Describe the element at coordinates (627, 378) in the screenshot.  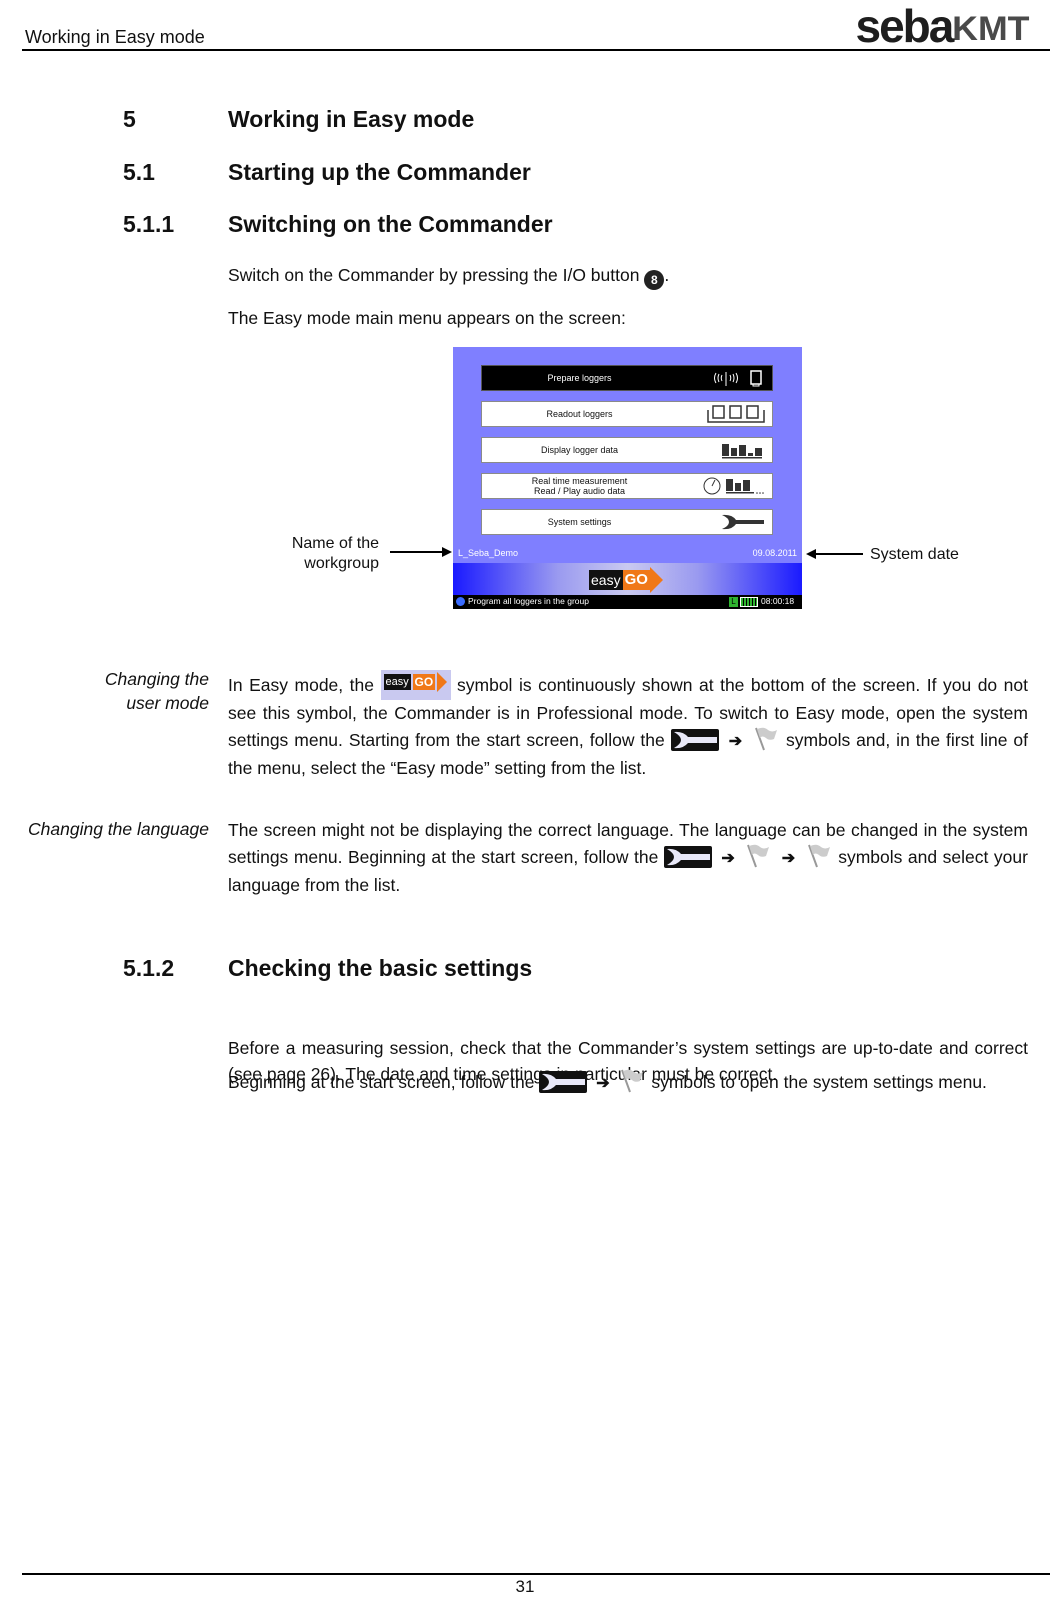
I see `menu-prepare-loggers: Prepare loggers` at that location.